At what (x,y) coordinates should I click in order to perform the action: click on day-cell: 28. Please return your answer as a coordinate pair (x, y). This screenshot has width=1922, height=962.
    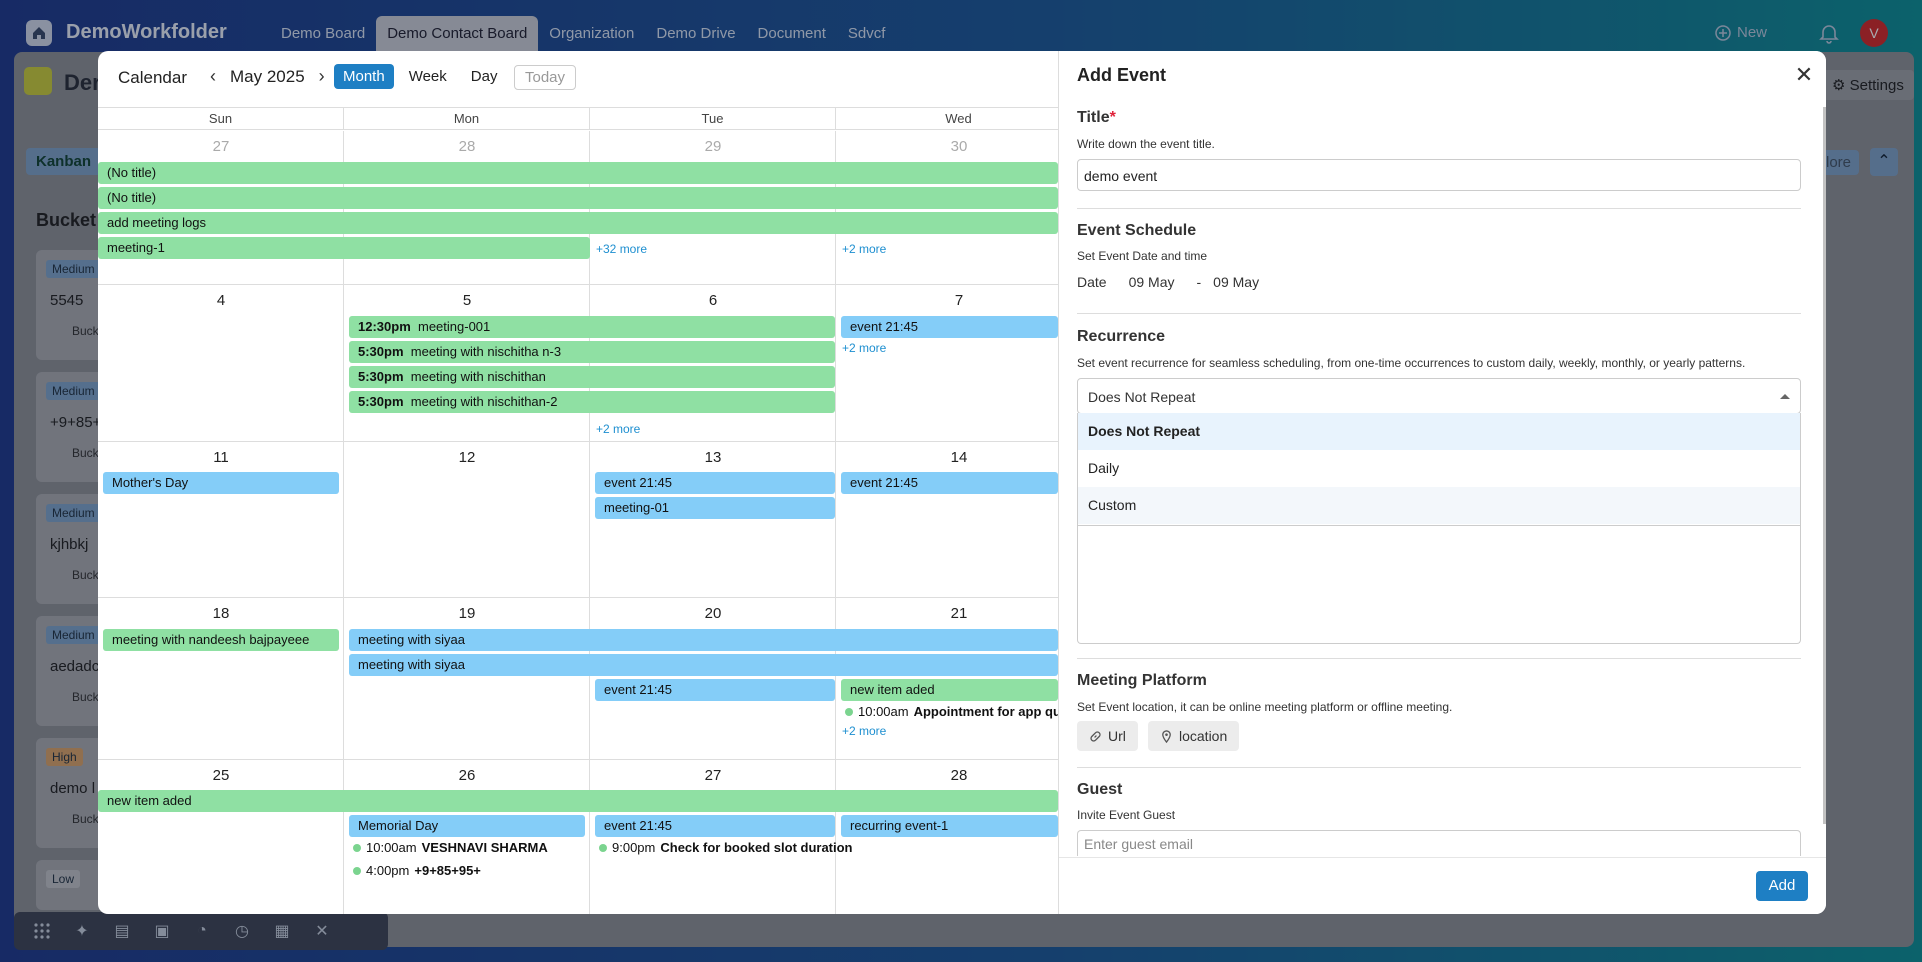
    Looking at the image, I should click on (959, 837).